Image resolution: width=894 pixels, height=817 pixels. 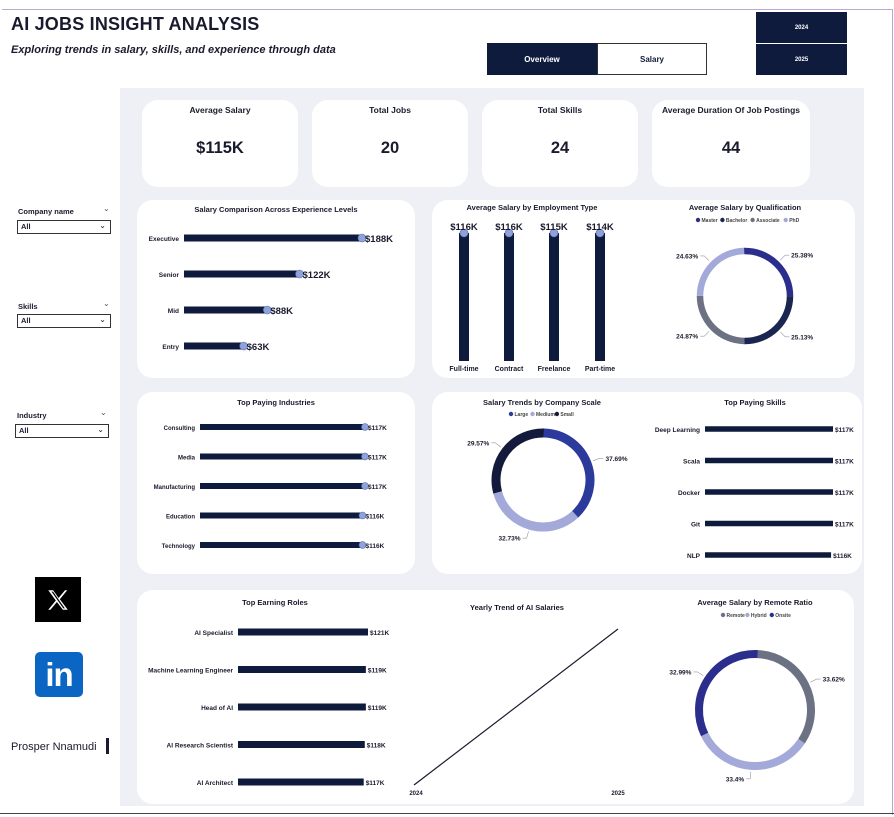 What do you see at coordinates (390, 110) in the screenshot?
I see `kpi-label: Total Jobs` at bounding box center [390, 110].